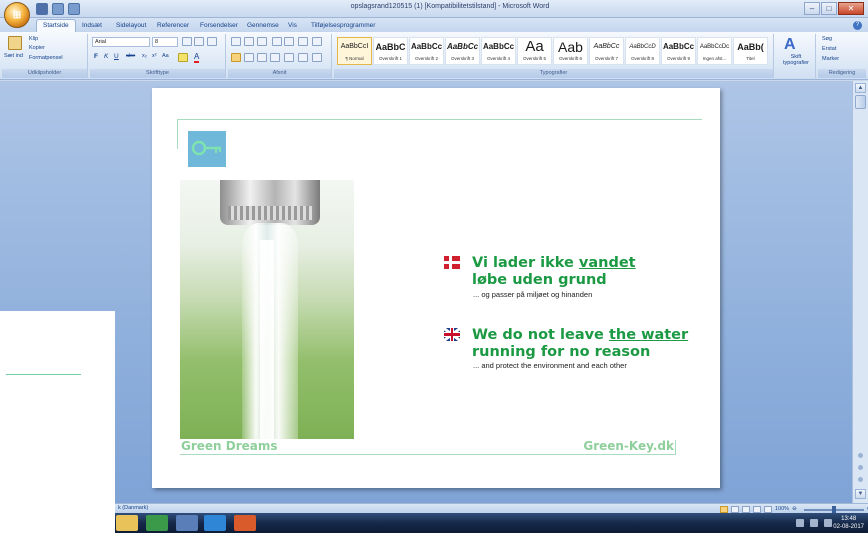 The image size is (868, 533). What do you see at coordinates (236, 41) in the screenshot?
I see `bullets-icon` at bounding box center [236, 41].